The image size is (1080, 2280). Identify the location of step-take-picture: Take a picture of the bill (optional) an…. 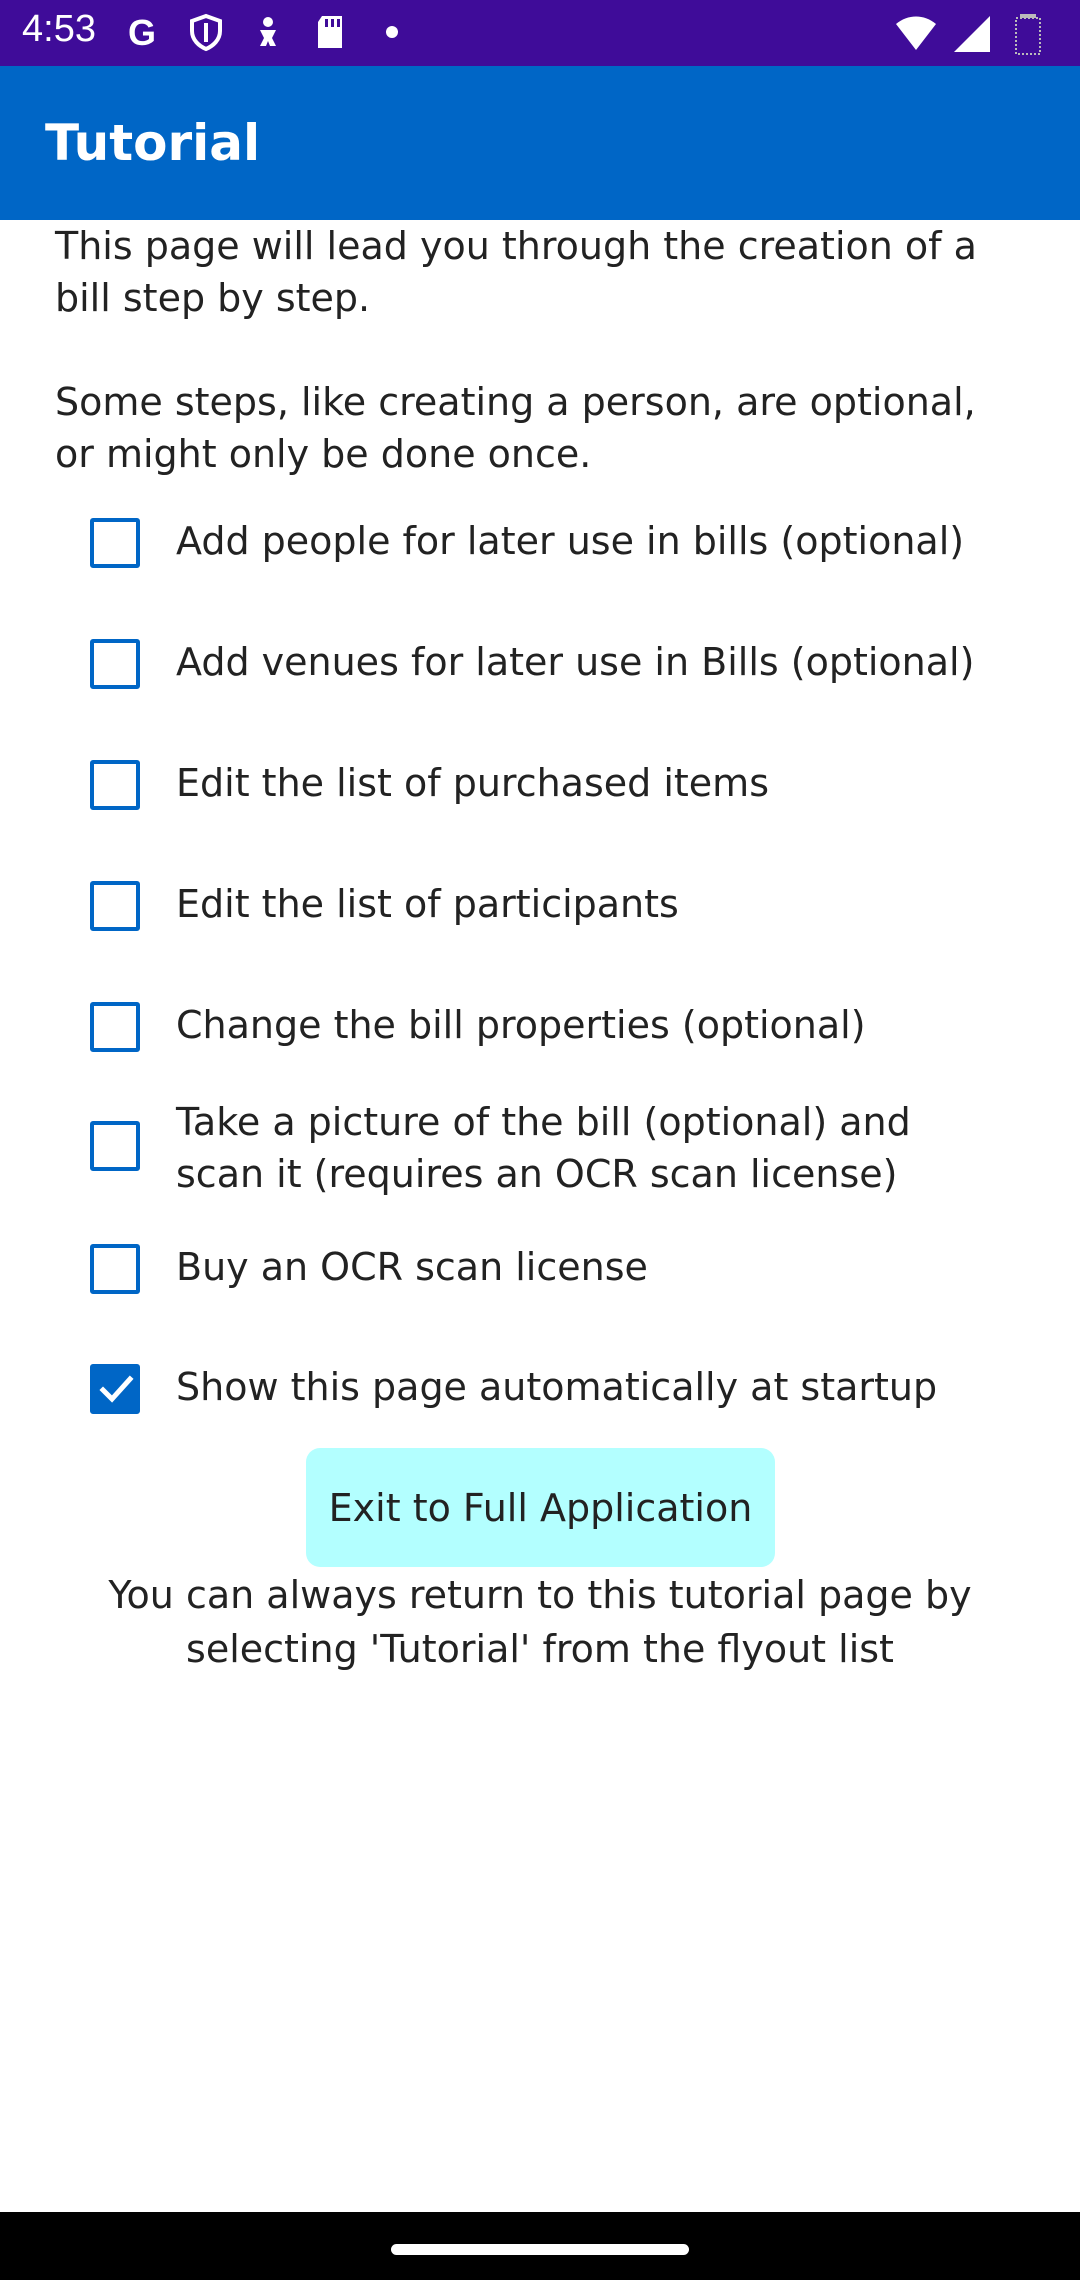
(540, 1150).